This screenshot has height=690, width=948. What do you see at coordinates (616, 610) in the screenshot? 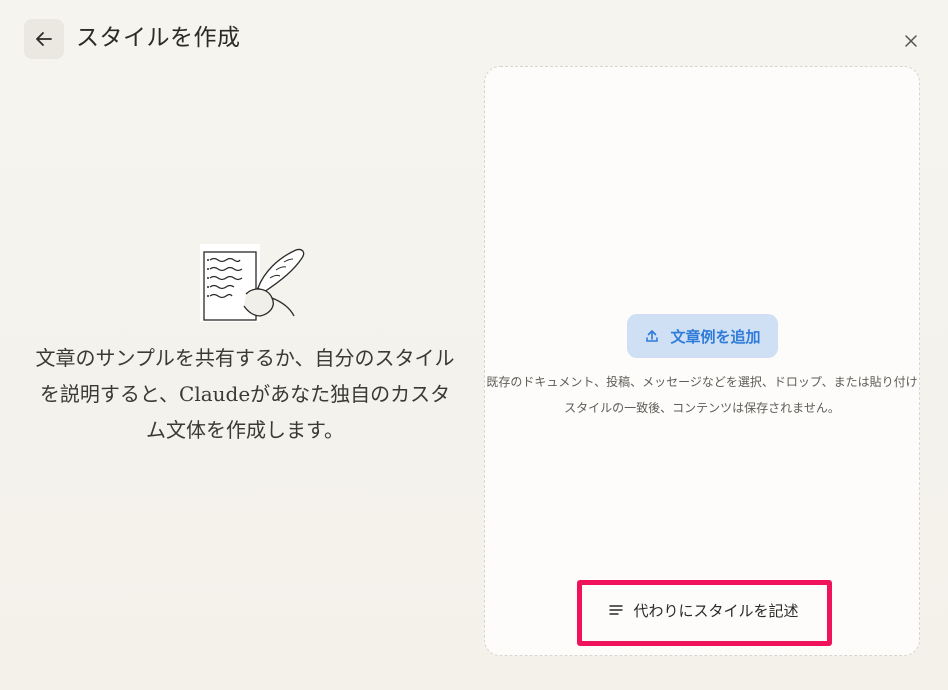
I see `text-lines-icon` at bounding box center [616, 610].